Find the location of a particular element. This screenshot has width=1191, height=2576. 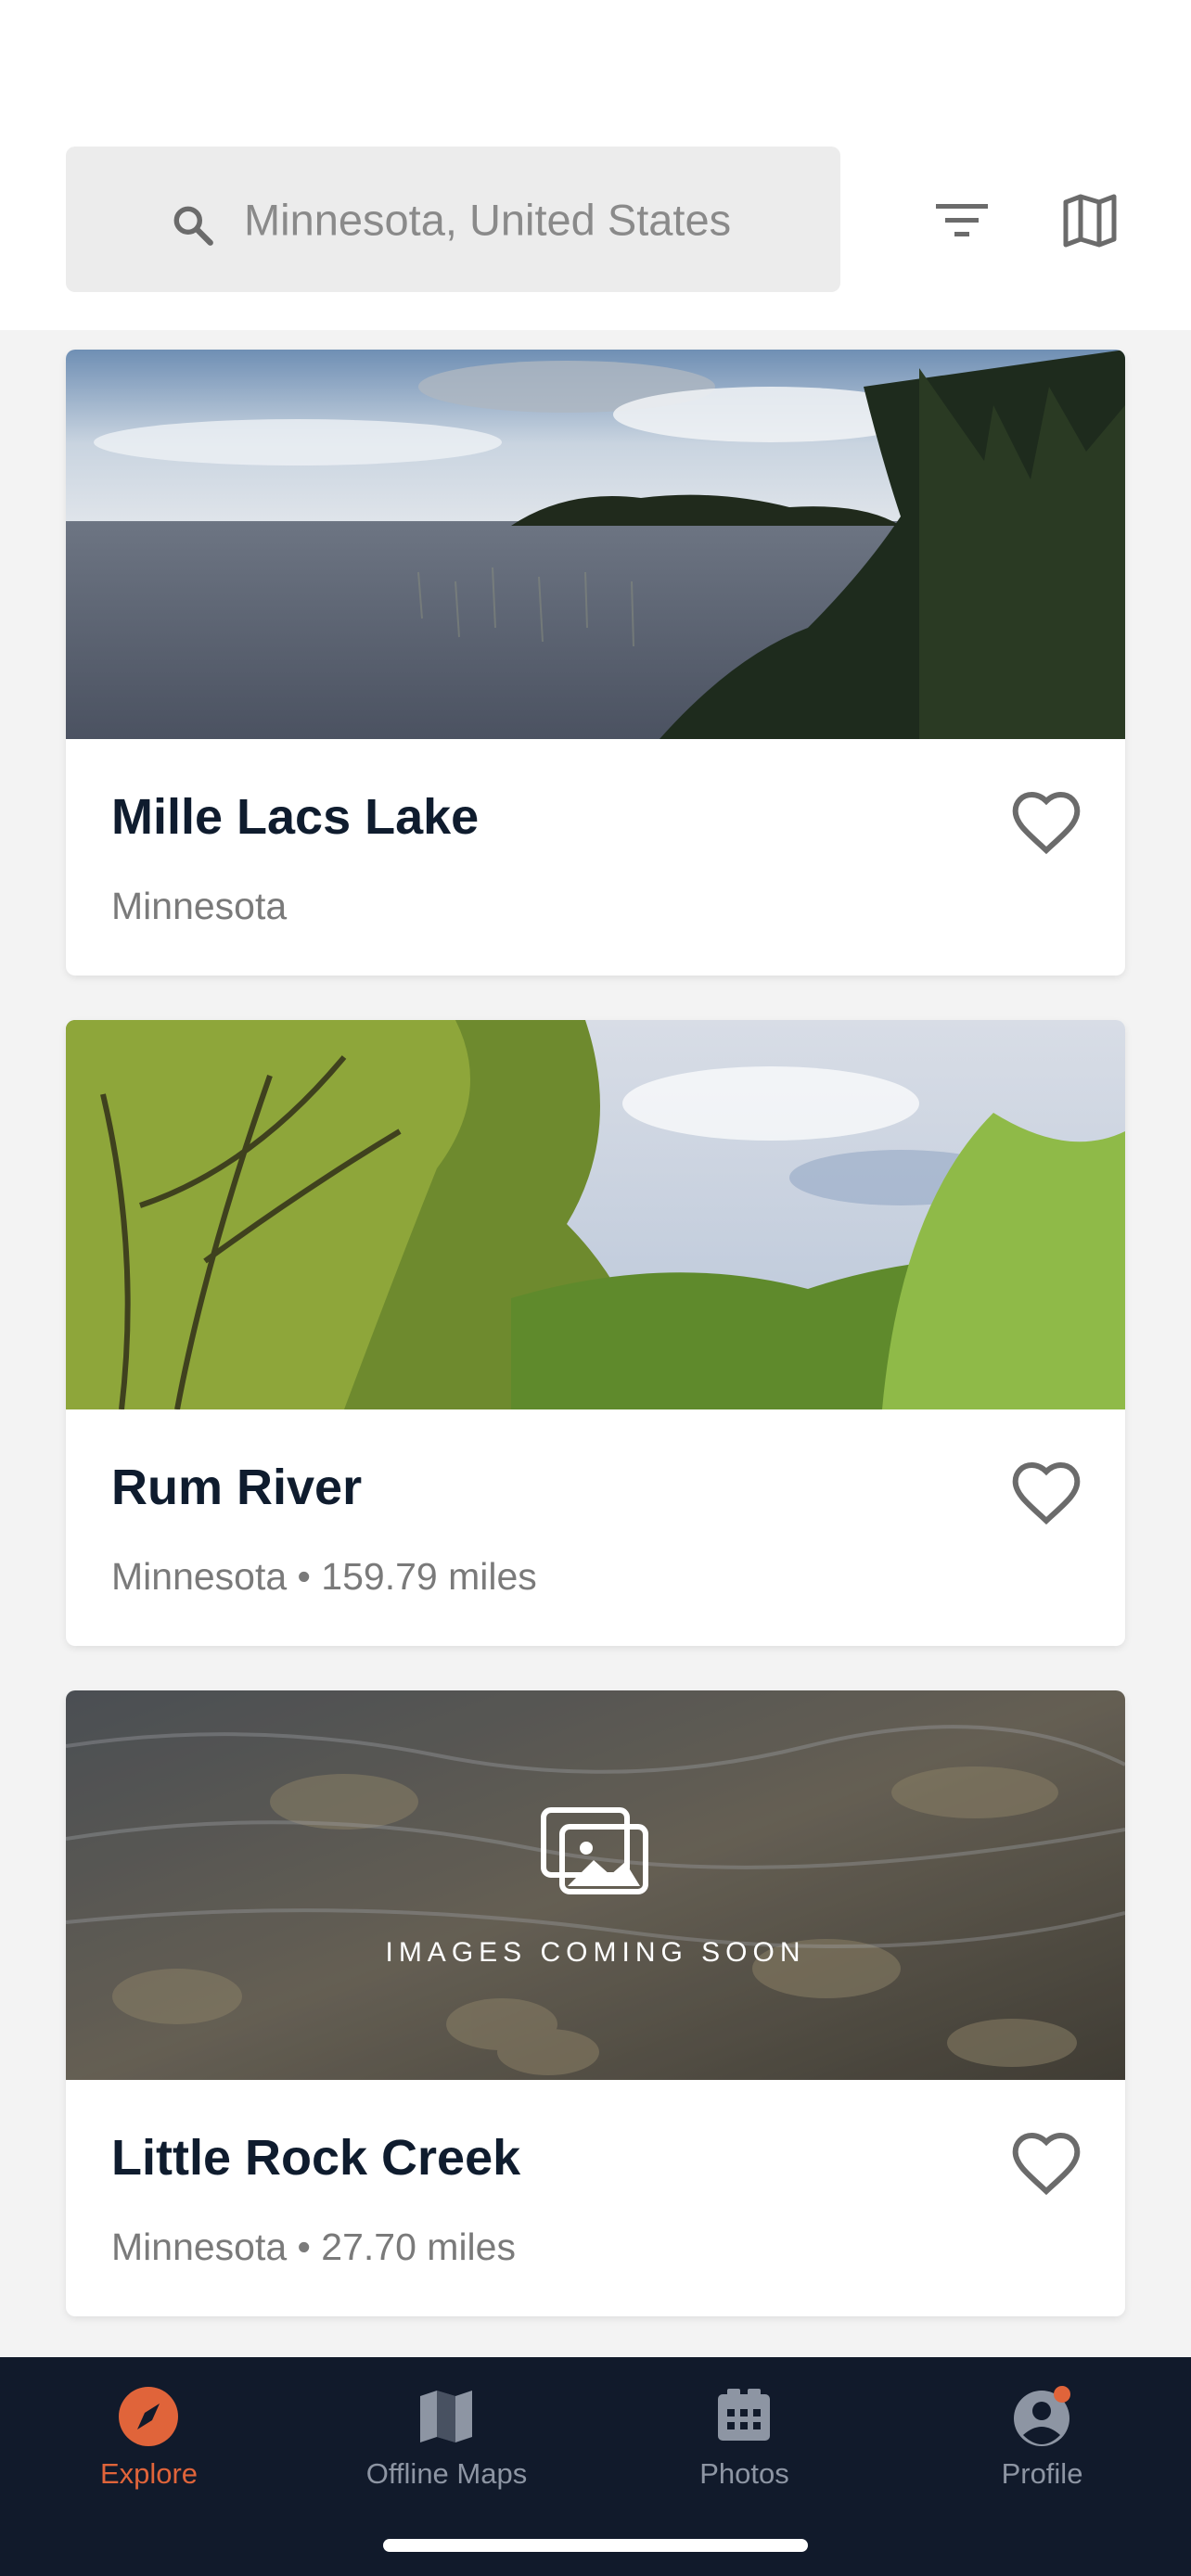

search-icon is located at coordinates (193, 226).